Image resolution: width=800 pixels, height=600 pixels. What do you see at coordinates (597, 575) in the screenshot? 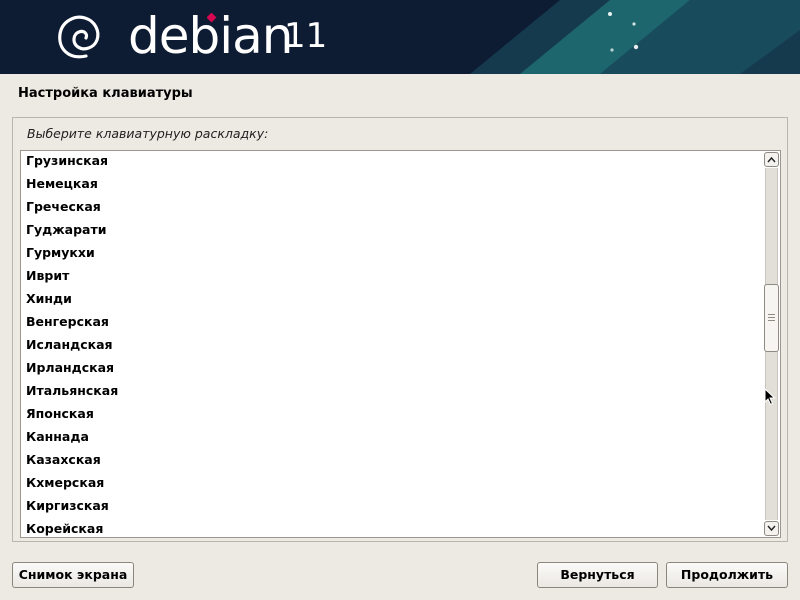
I see `back-button: Вернуться` at bounding box center [597, 575].